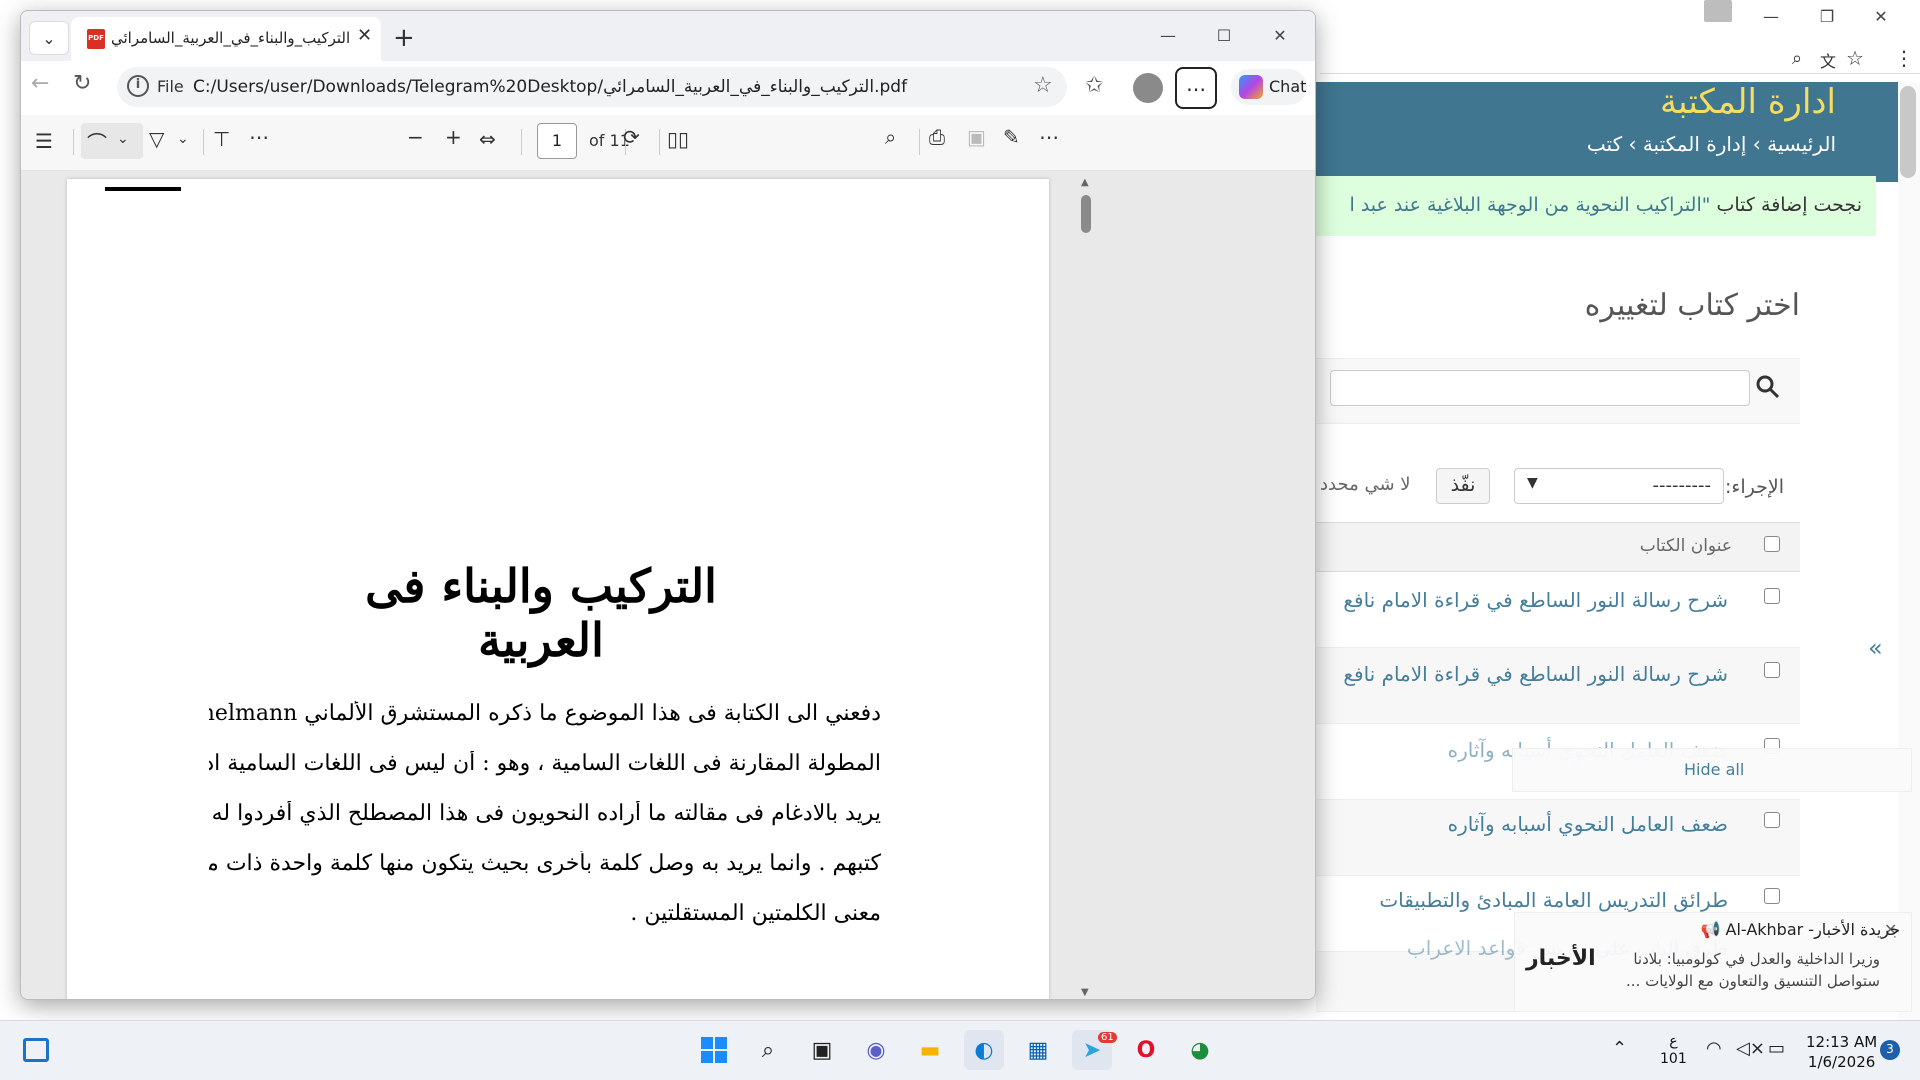  I want to click on bookmark-star-icon: ☆, so click(1855, 58).